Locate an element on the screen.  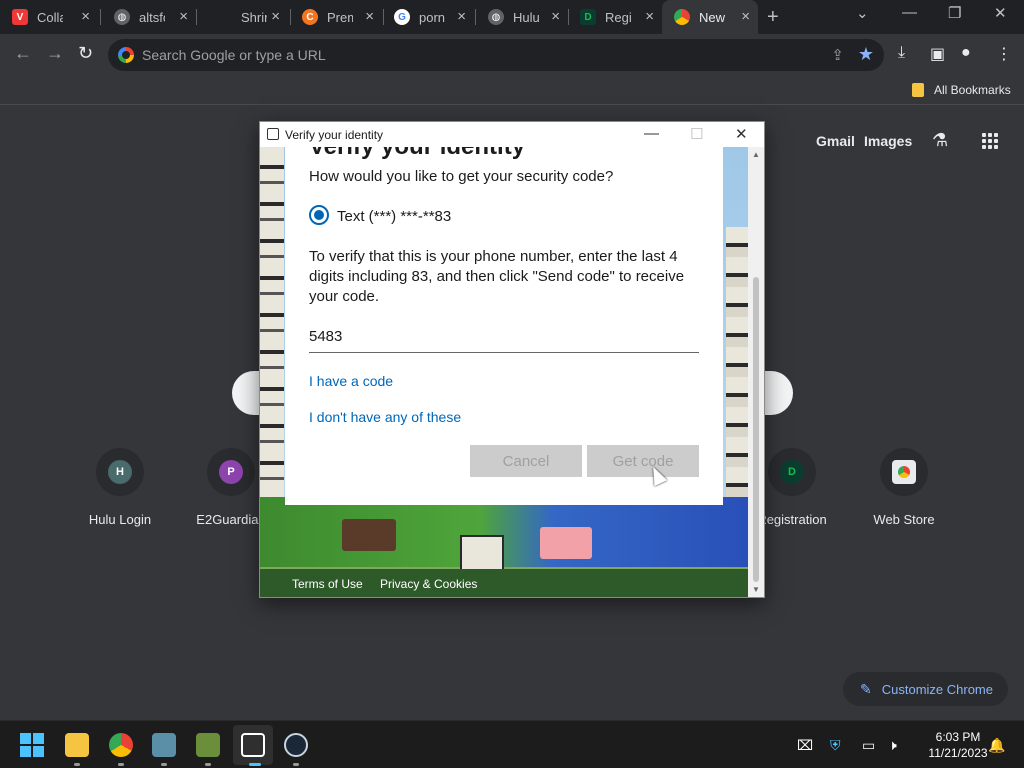
shortcut-tile: D is located at coordinates (792, 472).